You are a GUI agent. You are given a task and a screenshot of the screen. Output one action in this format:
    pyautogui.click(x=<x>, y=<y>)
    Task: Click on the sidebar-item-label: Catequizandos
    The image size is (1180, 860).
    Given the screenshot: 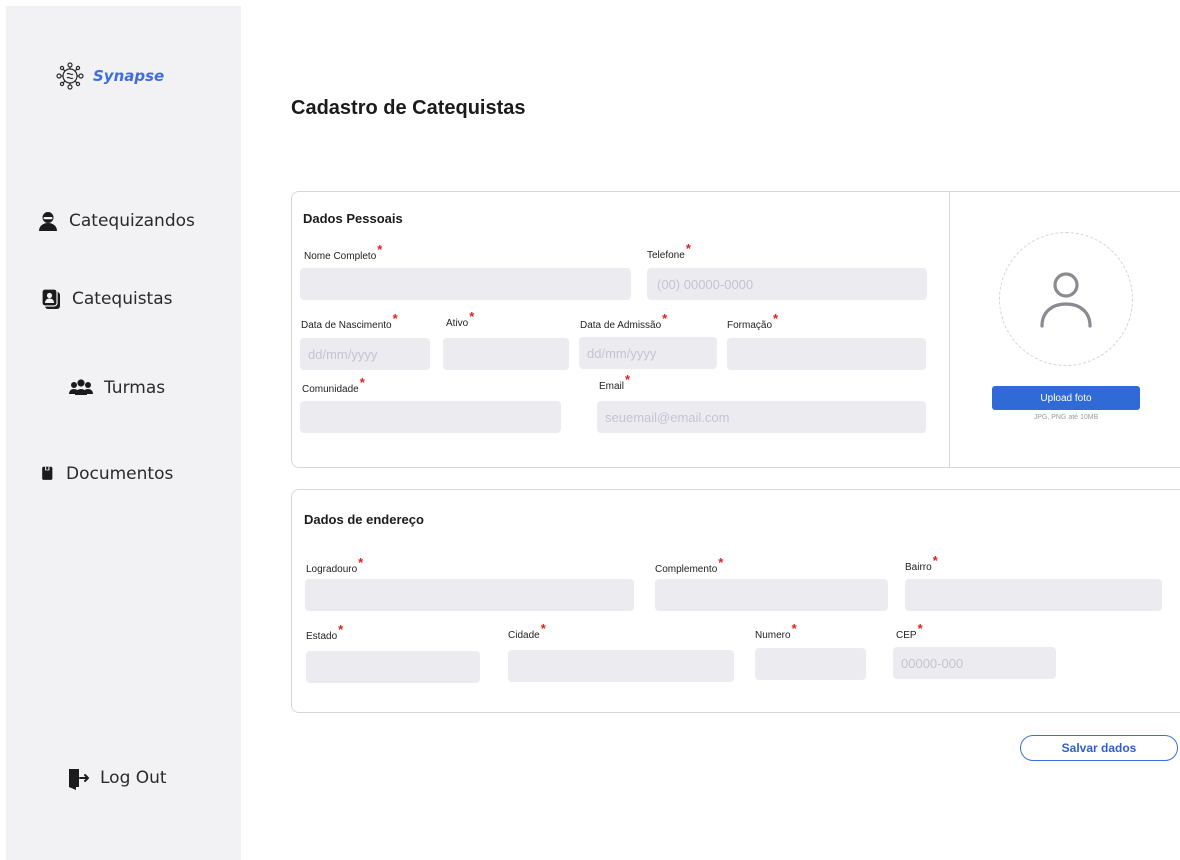 What is the action you would take?
    pyautogui.click(x=132, y=221)
    